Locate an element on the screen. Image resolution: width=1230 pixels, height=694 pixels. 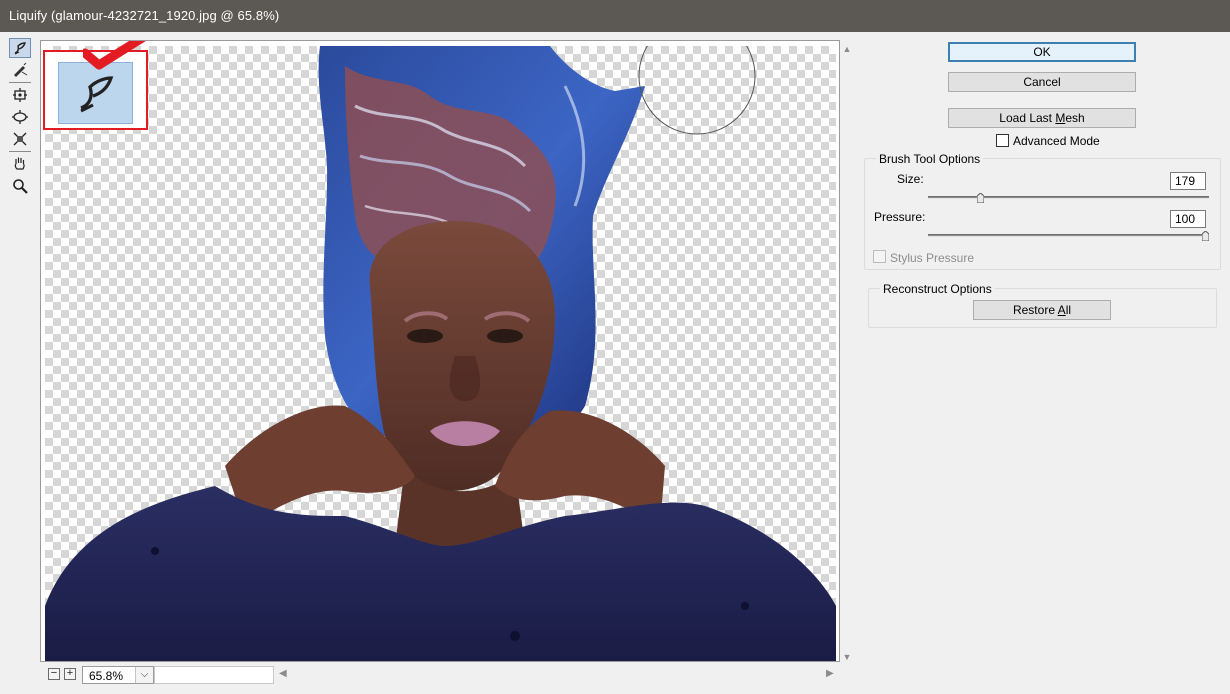
advanced-mode-label: Advanced Mode is located at coordinates (1056, 141).